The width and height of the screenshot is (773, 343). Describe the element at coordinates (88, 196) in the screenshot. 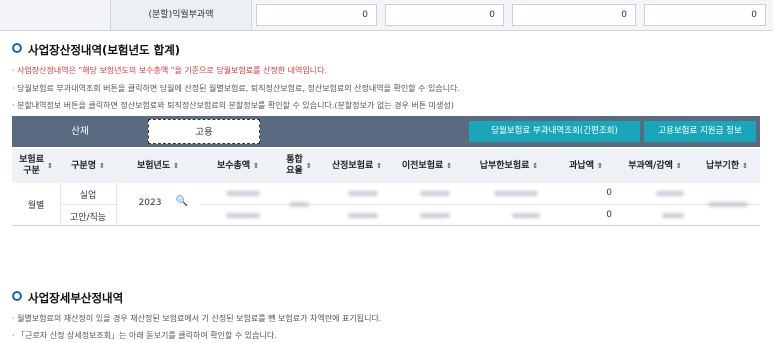

I see `row-subtype: 실업` at that location.